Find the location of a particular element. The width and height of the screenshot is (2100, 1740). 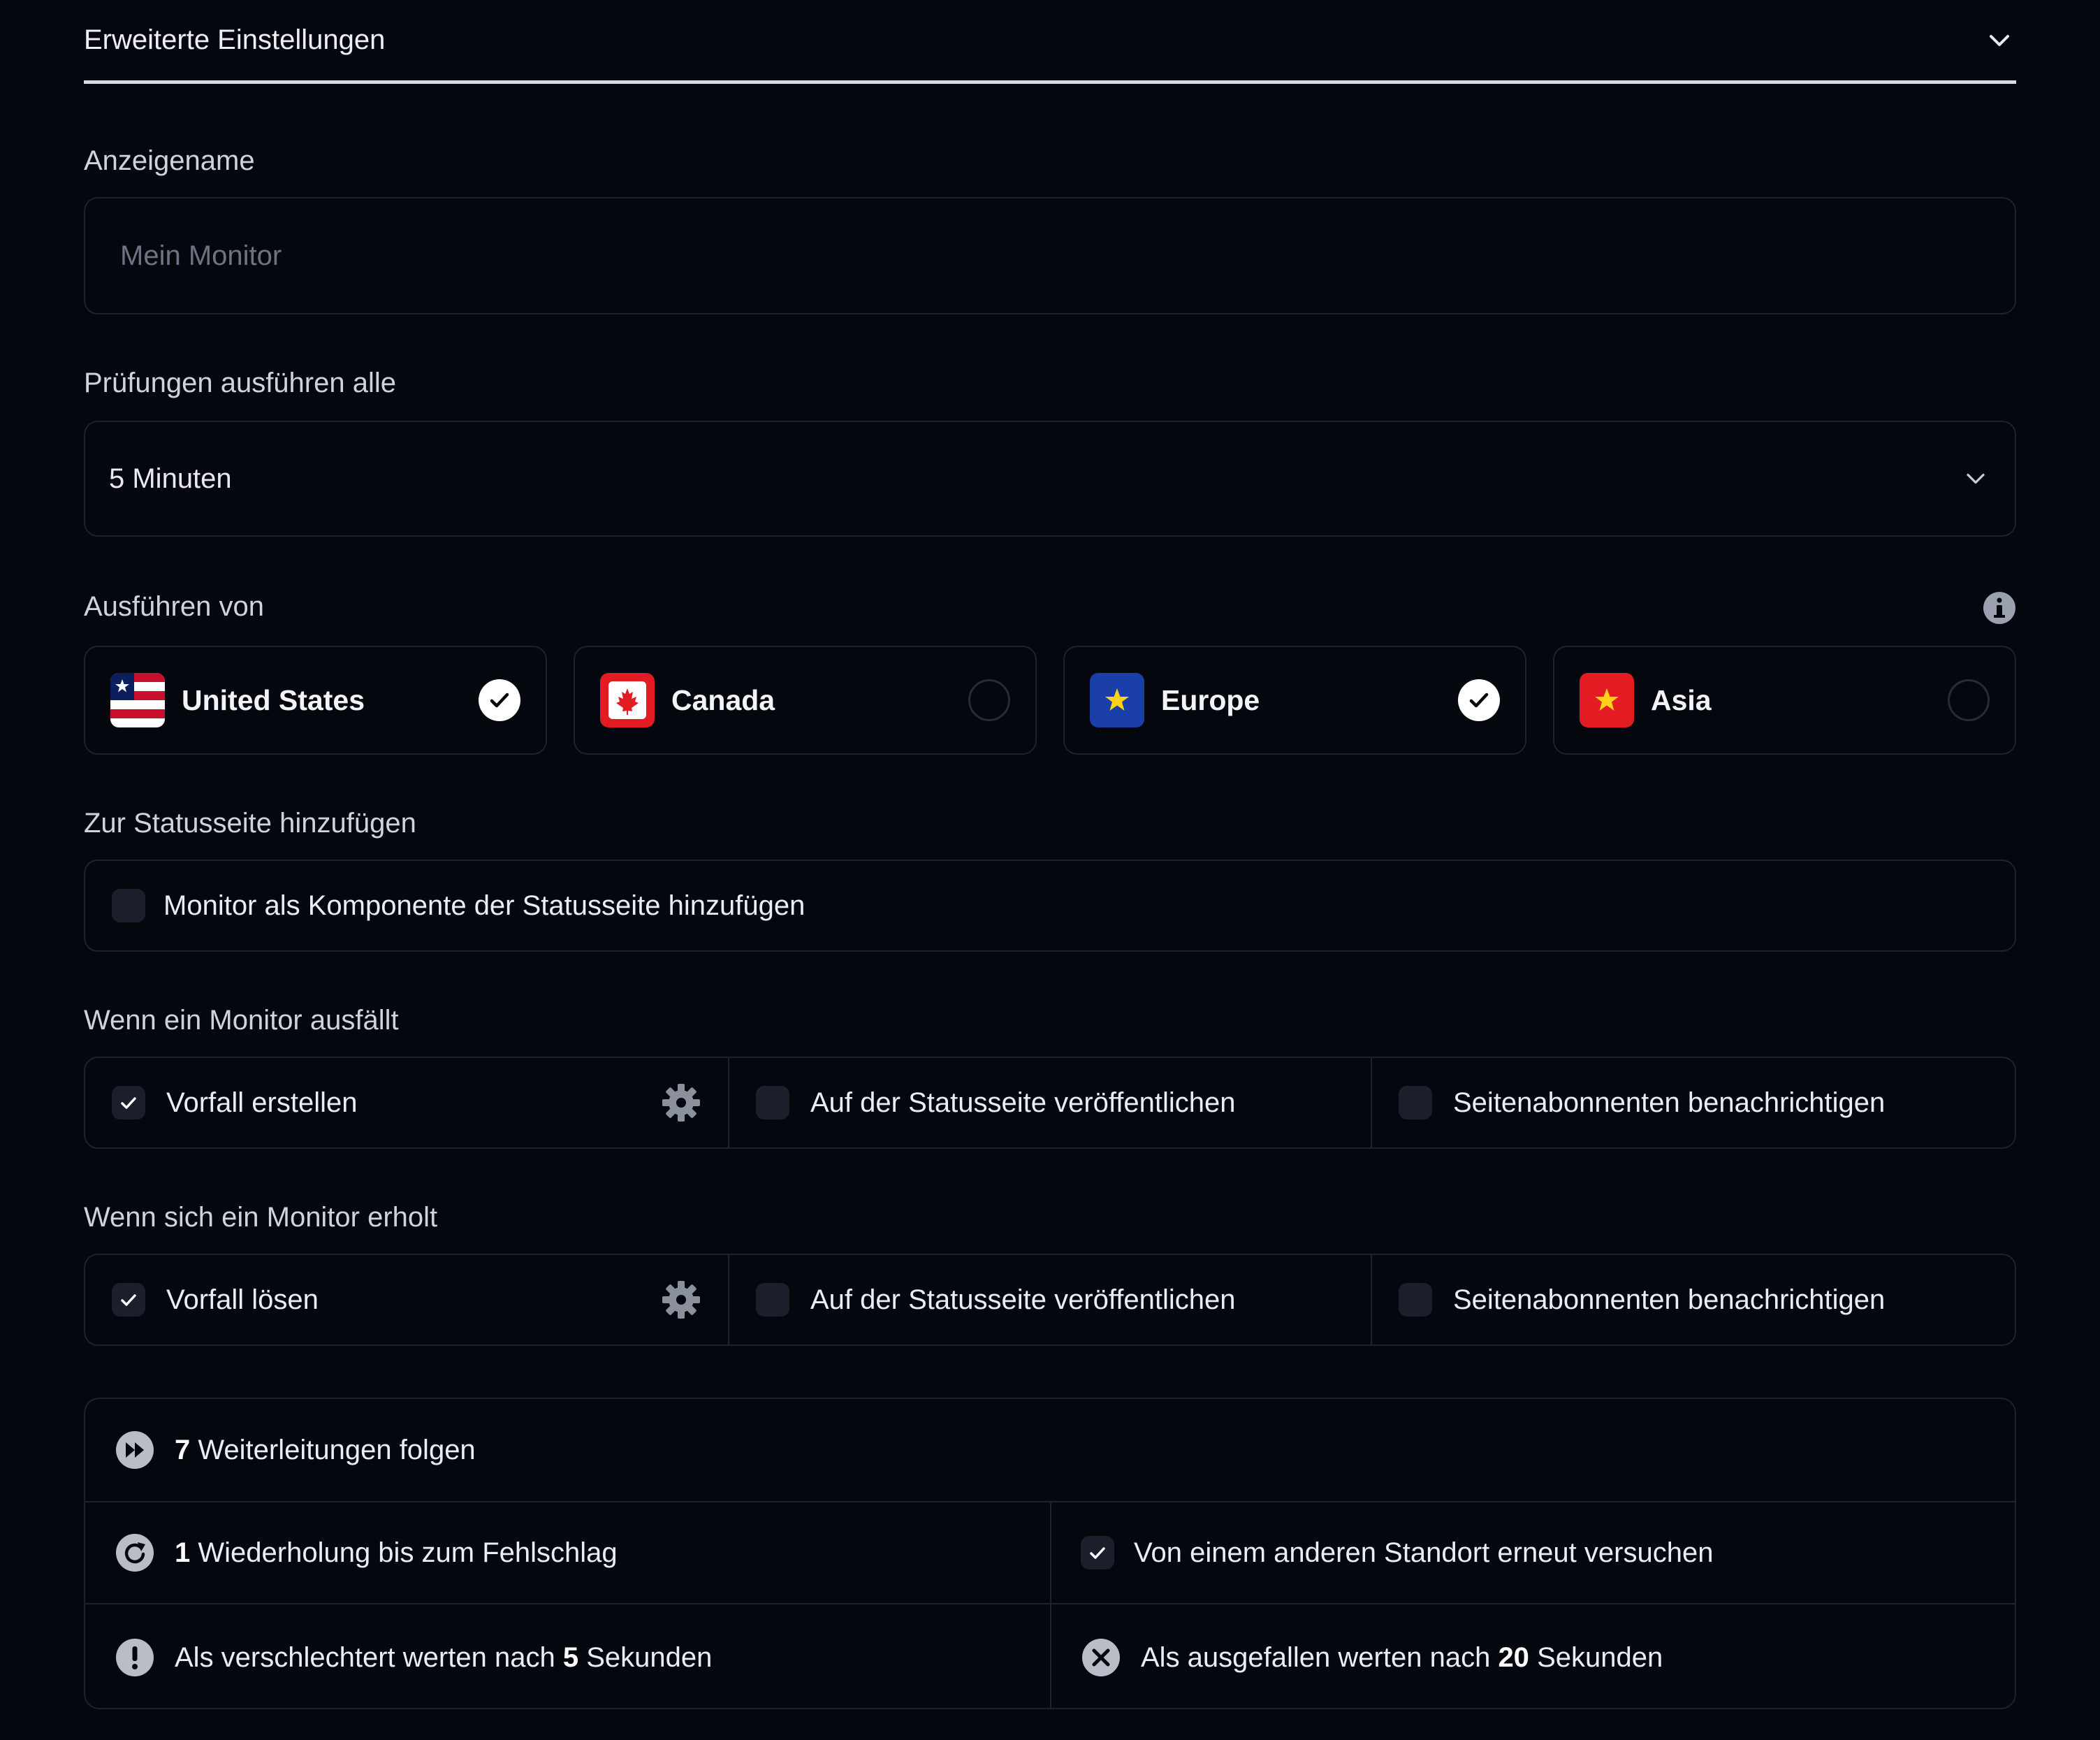

down-prefix: Als ausgefallen werten nach is located at coordinates (1316, 1657).